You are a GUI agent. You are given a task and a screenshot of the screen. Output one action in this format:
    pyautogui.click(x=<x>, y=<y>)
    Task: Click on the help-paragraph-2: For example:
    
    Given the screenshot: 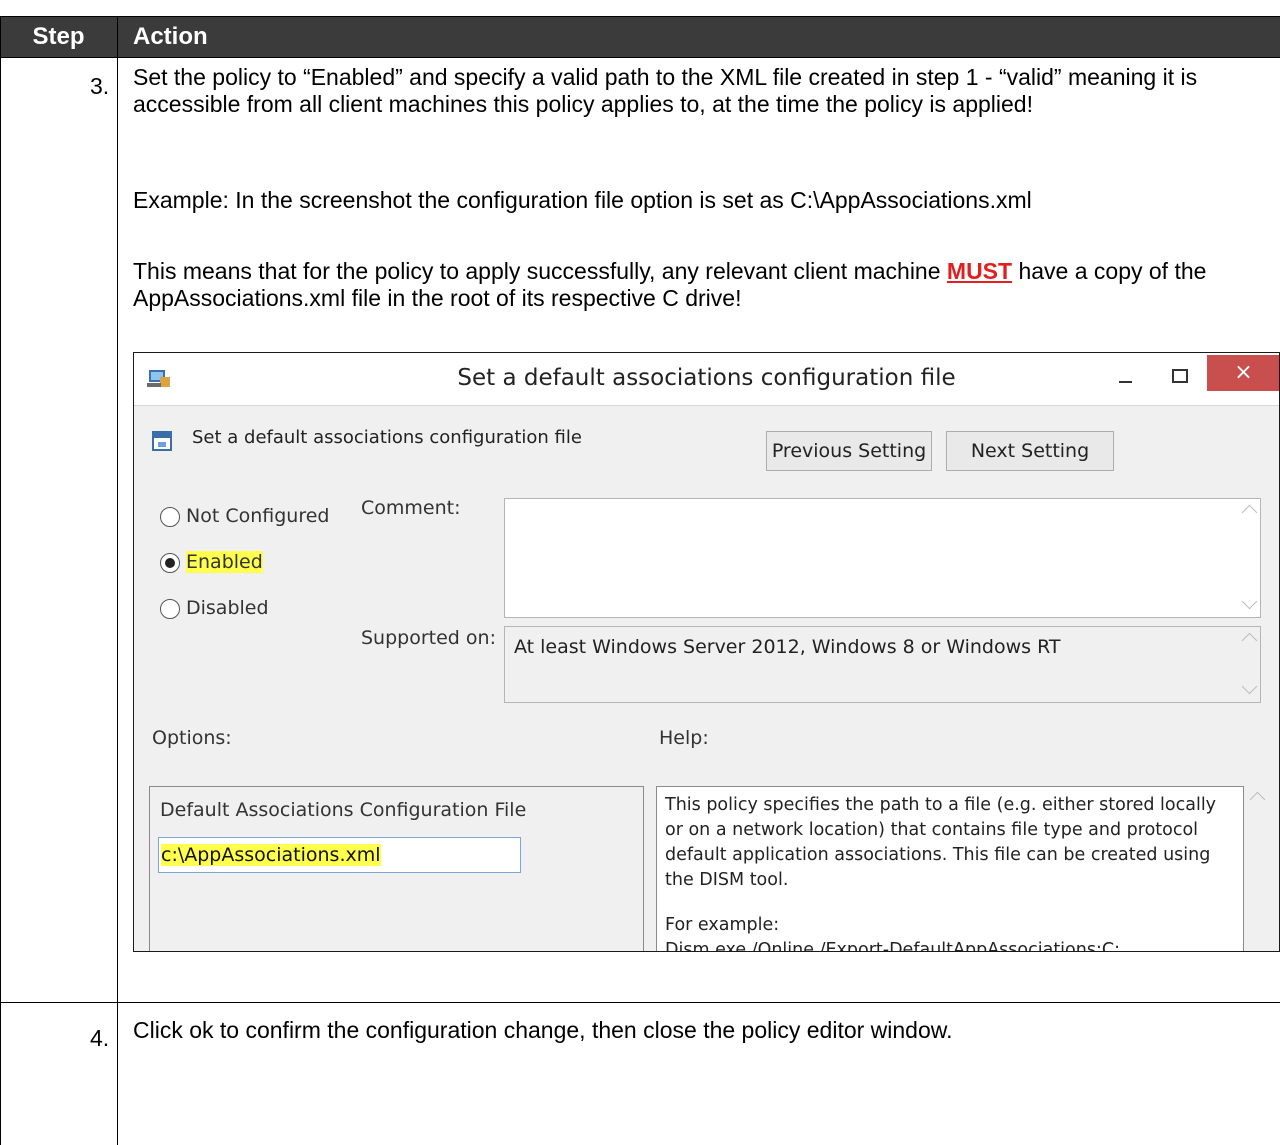 What is the action you would take?
    pyautogui.click(x=722, y=925)
    